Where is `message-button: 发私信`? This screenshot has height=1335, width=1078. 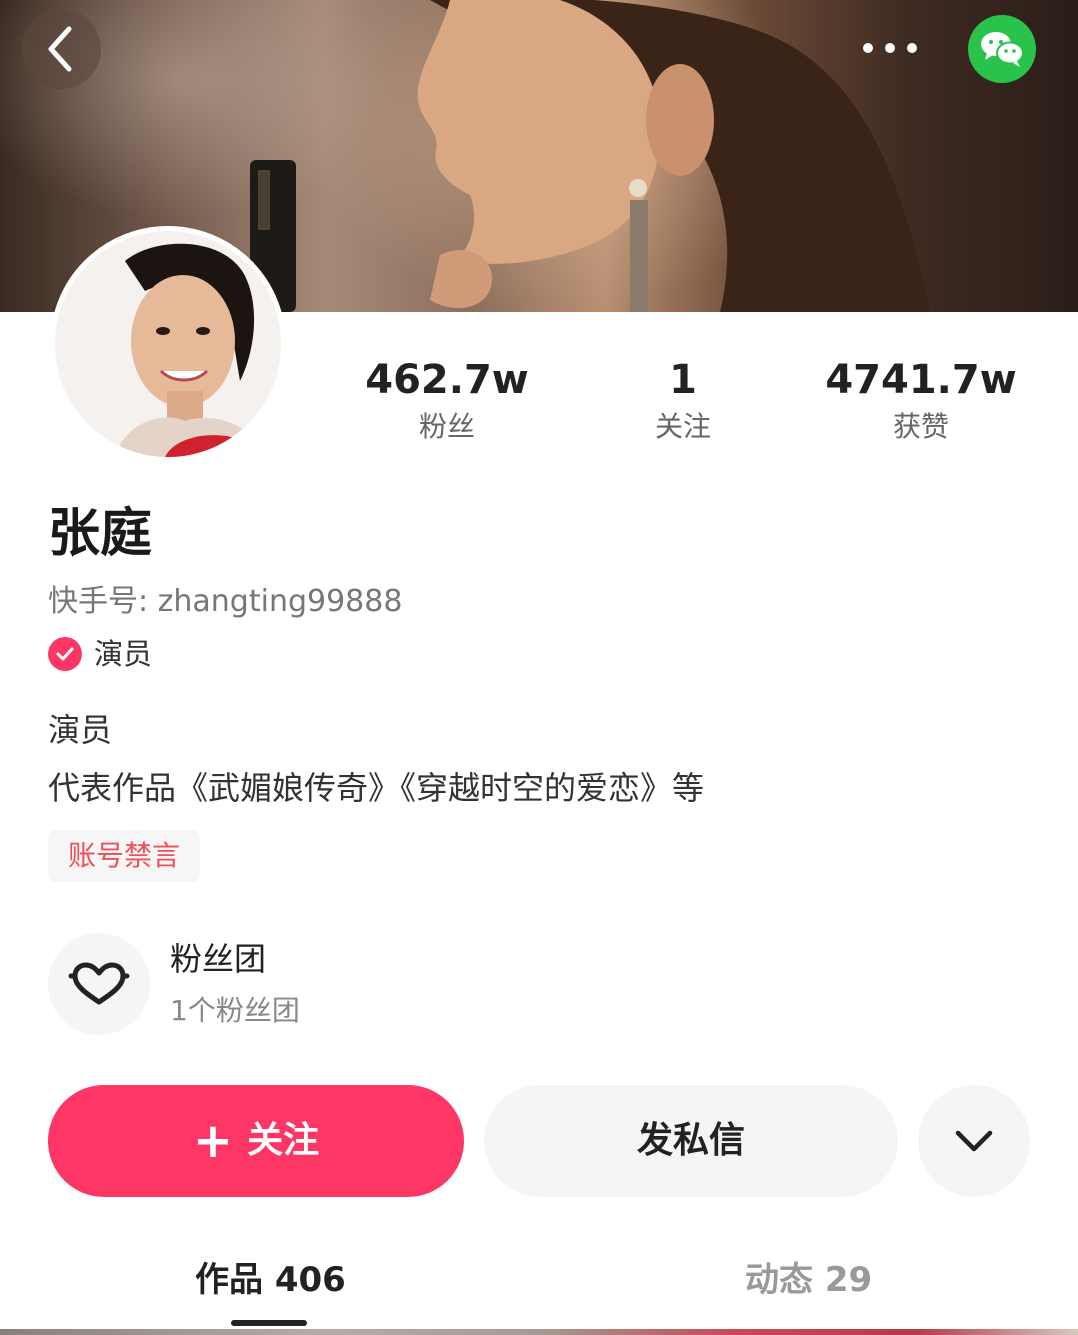 message-button: 发私信 is located at coordinates (691, 1141).